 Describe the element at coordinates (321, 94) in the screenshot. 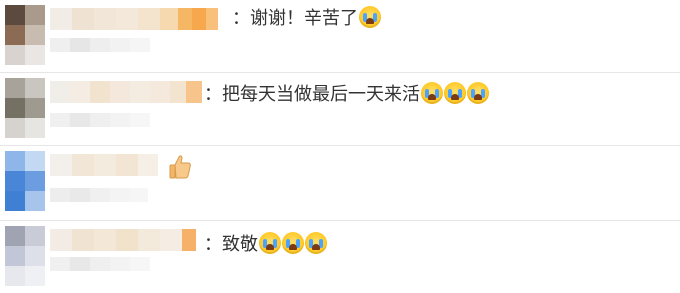

I see `comment-body: 把每天当做最后一天来活` at that location.